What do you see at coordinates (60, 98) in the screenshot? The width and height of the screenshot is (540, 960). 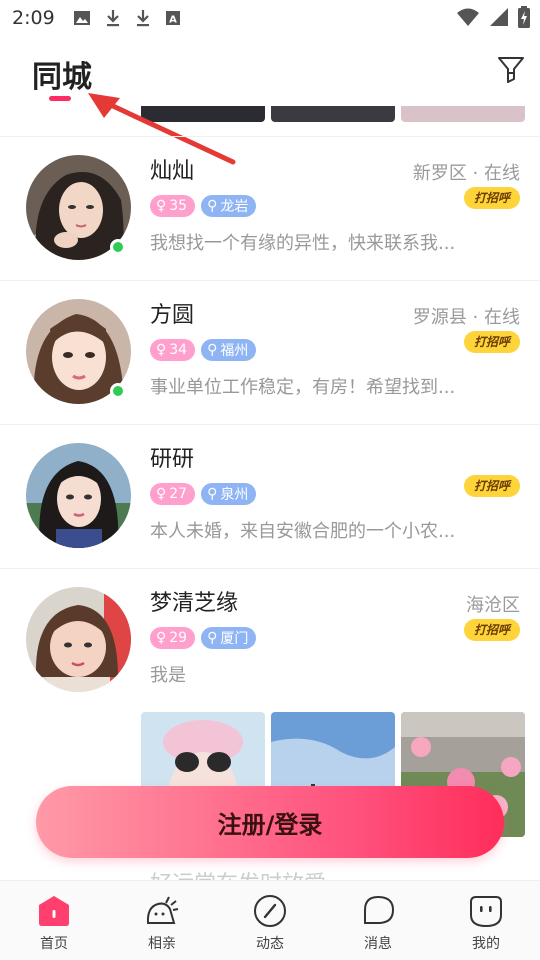 I see `title-indicator` at bounding box center [60, 98].